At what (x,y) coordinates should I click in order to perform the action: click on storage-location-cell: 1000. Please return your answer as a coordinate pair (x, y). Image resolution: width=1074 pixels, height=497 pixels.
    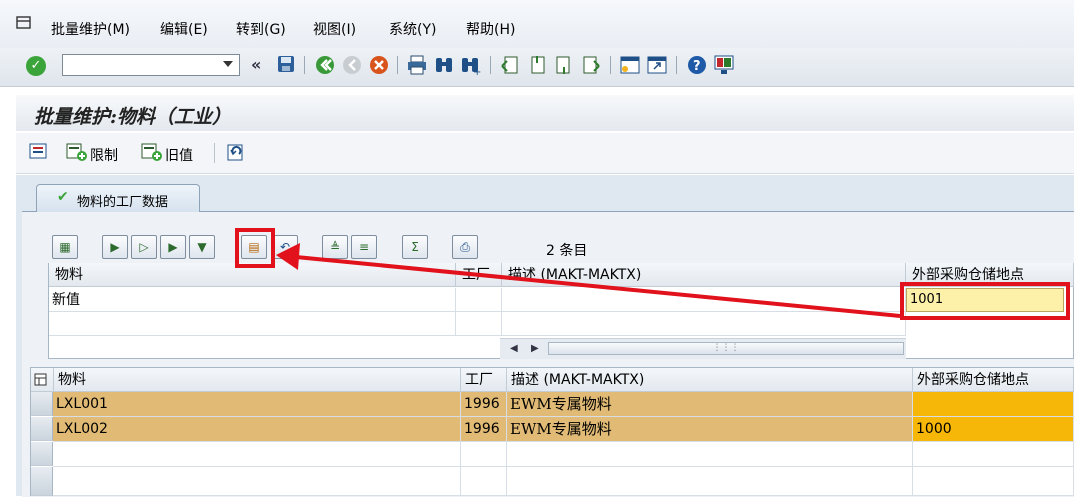
    Looking at the image, I should click on (993, 429).